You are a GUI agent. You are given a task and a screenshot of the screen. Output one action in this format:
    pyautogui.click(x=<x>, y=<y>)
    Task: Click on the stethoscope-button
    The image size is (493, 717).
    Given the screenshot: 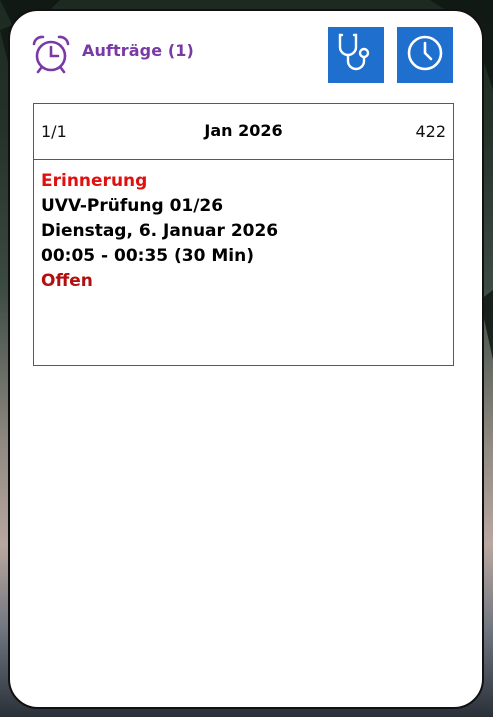 What is the action you would take?
    pyautogui.click(x=356, y=55)
    